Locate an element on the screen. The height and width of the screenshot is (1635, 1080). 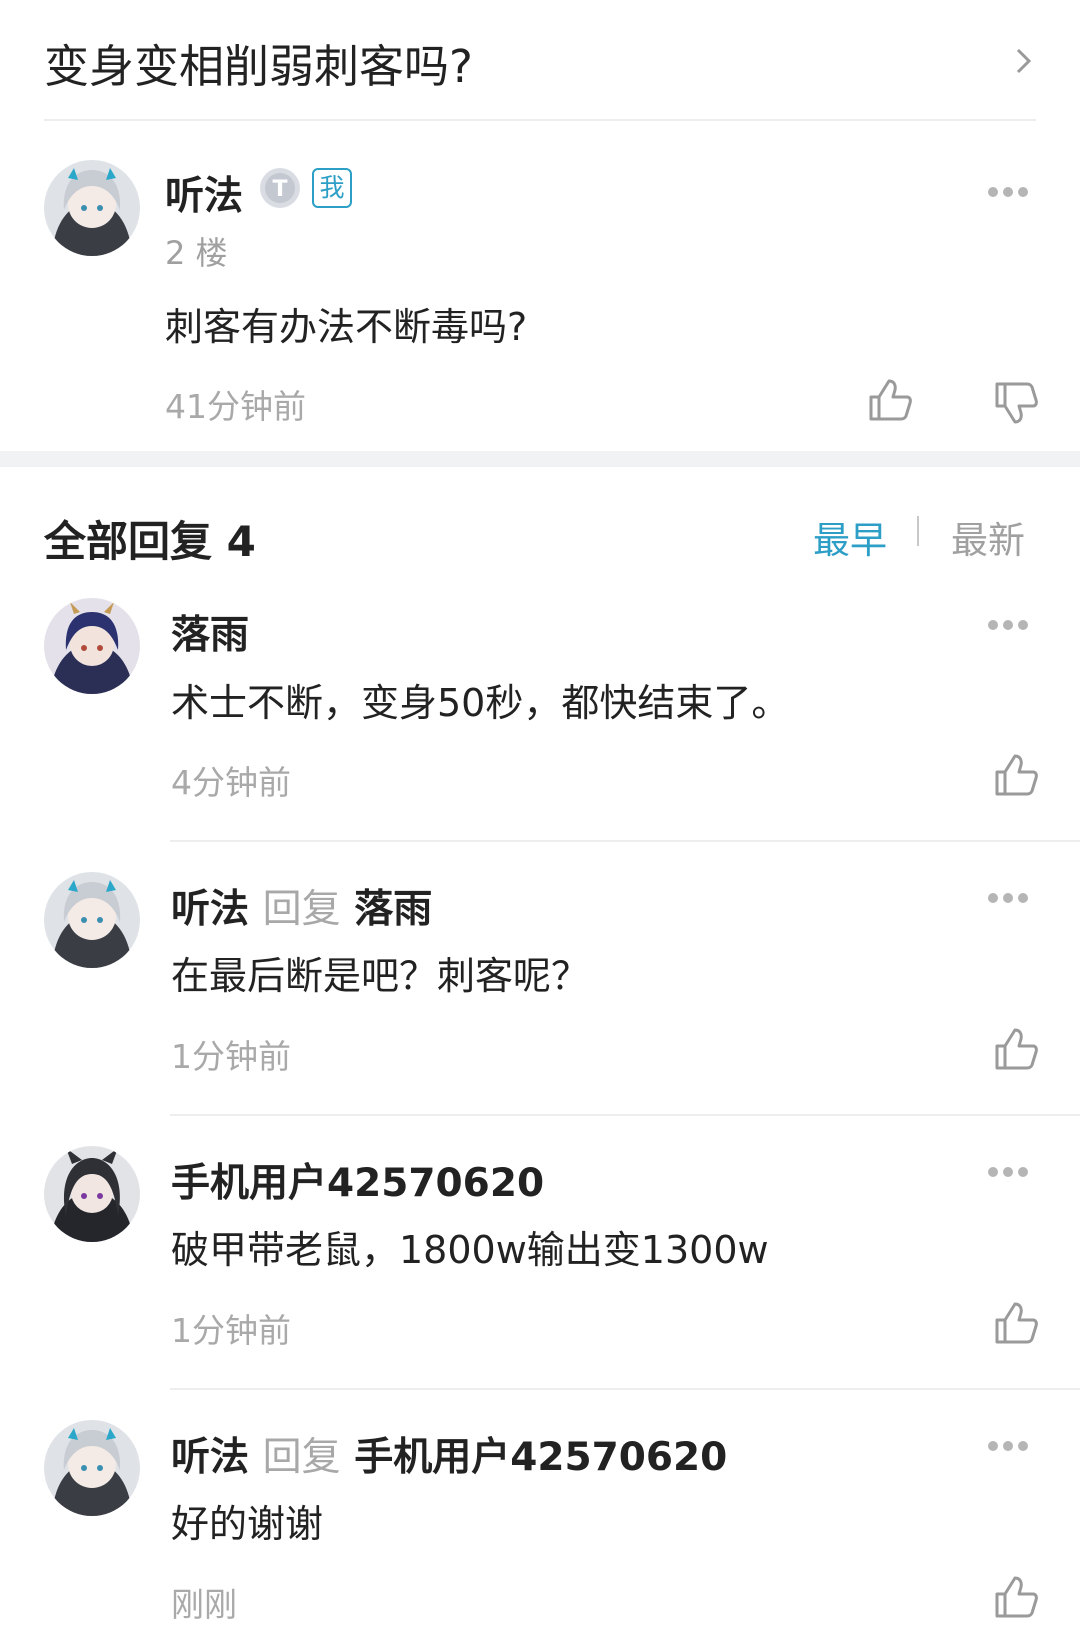
reply-header: 听法 回复 落雨 is located at coordinates (301, 906).